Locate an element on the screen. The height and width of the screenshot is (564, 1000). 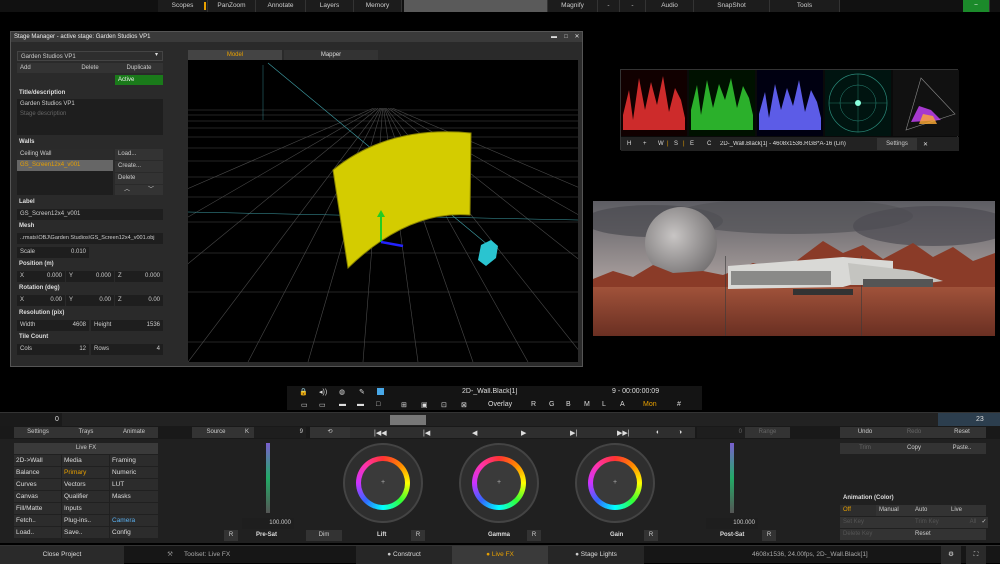
timeline-playhead is located at coordinates (408, 420).